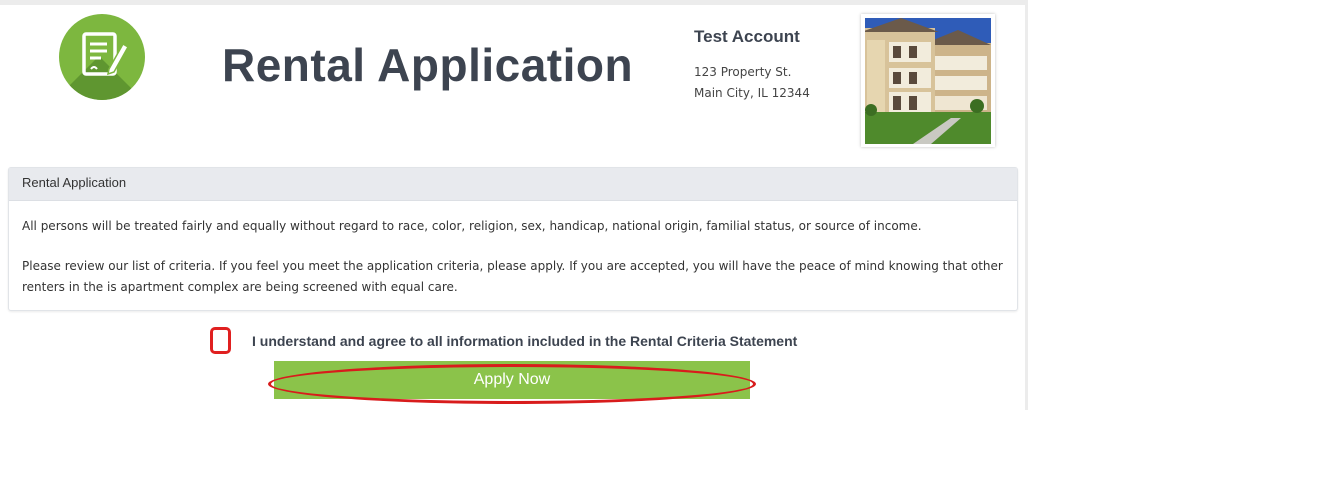 The image size is (1320, 482). I want to click on address-line-1: 123 Property St., so click(743, 72).